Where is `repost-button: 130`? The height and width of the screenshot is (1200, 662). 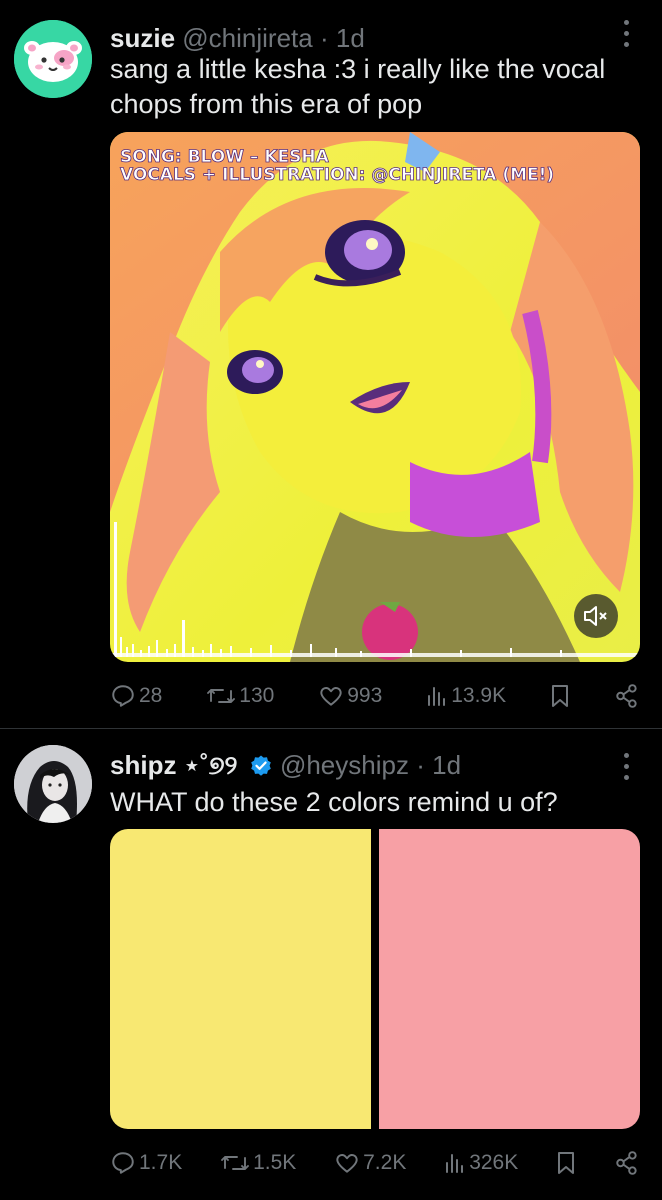 repost-button: 130 is located at coordinates (240, 696).